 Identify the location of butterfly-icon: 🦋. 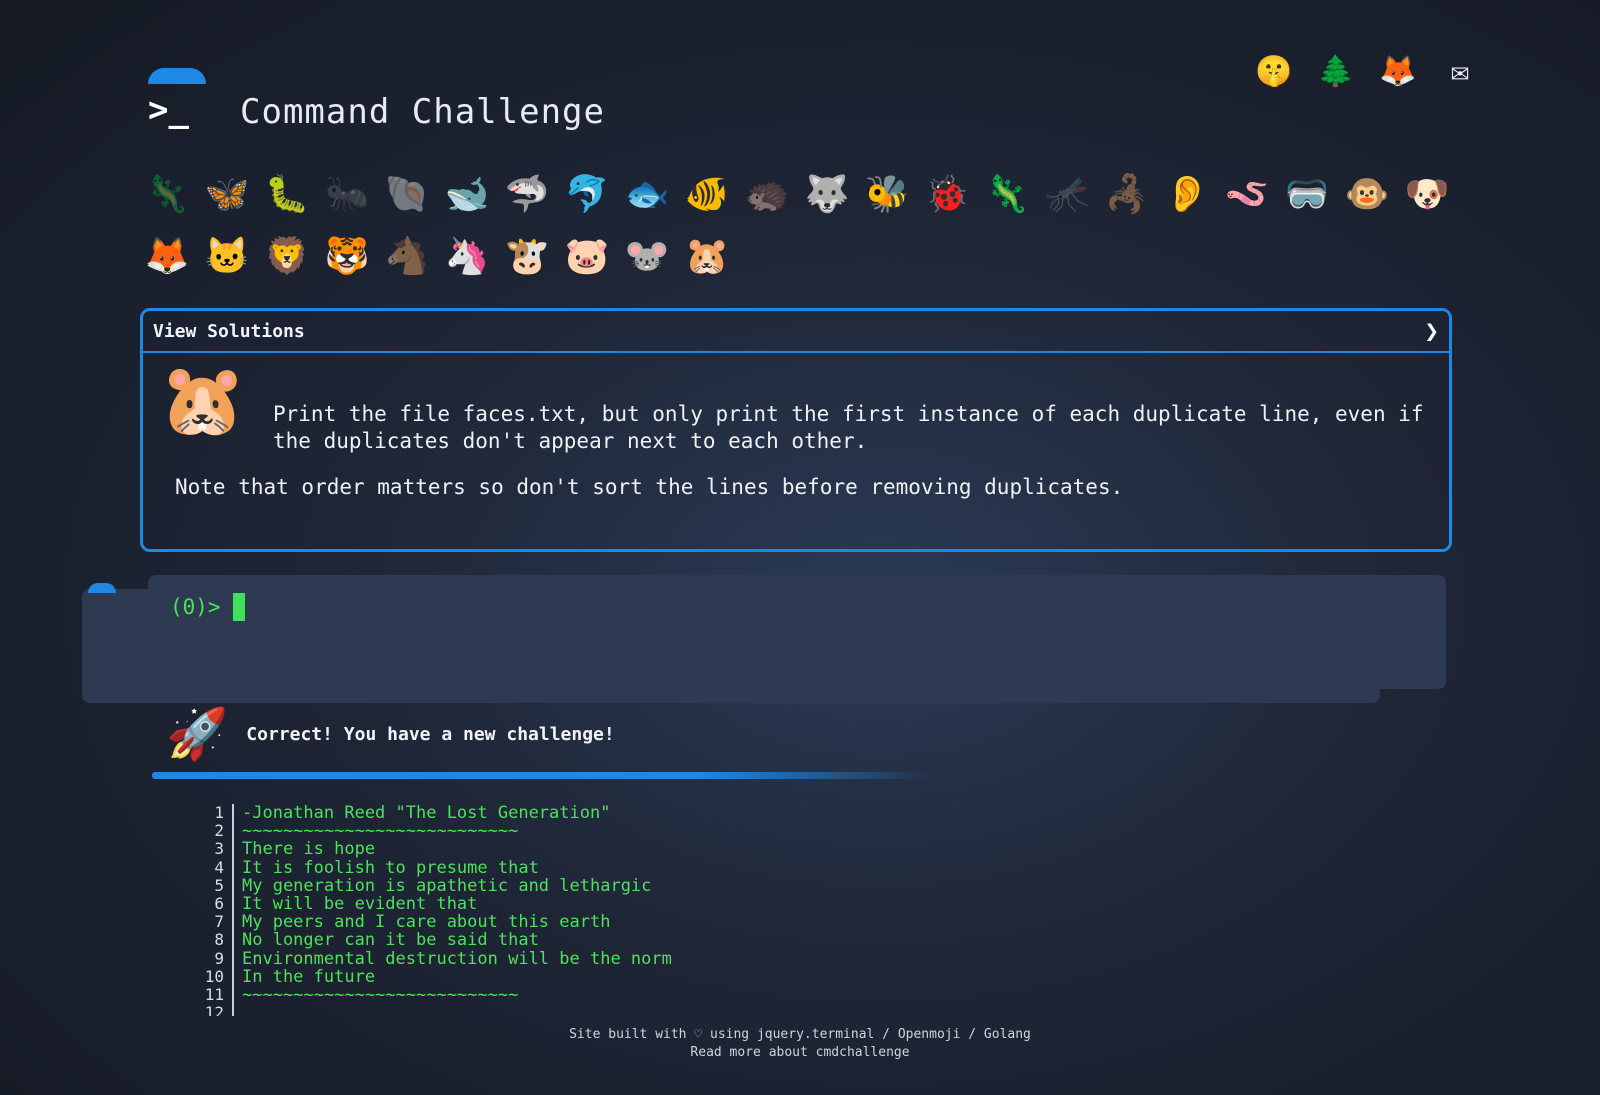
(227, 195).